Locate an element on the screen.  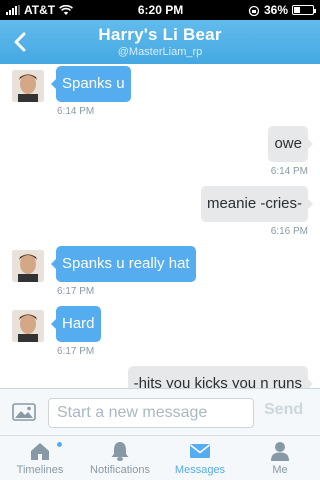
message-bubble: Spanks u really hat is located at coordinates (123, 264).